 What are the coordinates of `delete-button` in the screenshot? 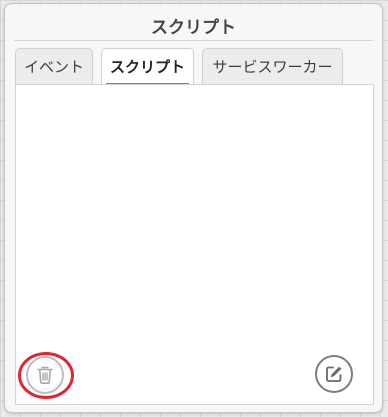 It's located at (45, 375).